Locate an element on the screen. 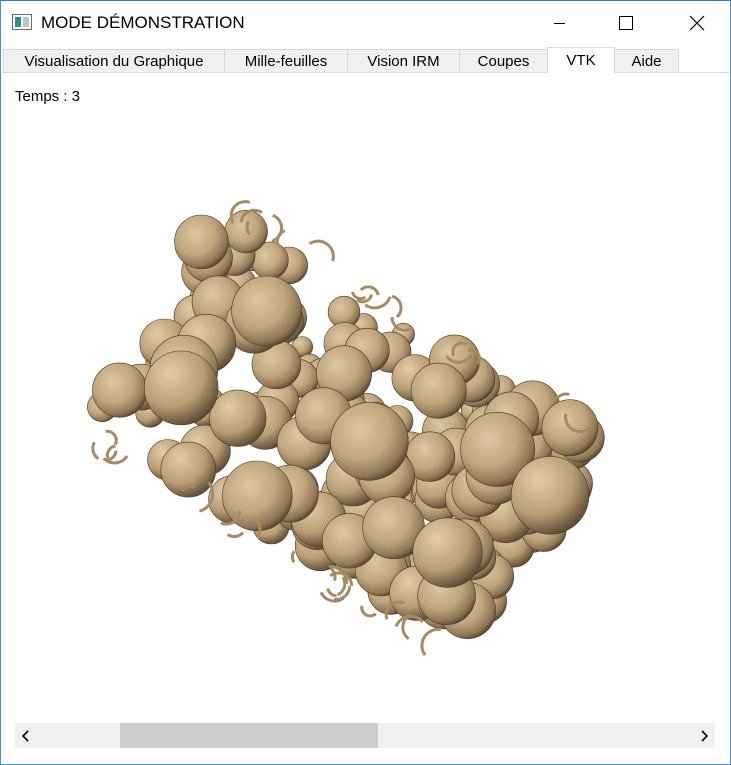  tab-vision-irm: Vision IRM is located at coordinates (403, 60).